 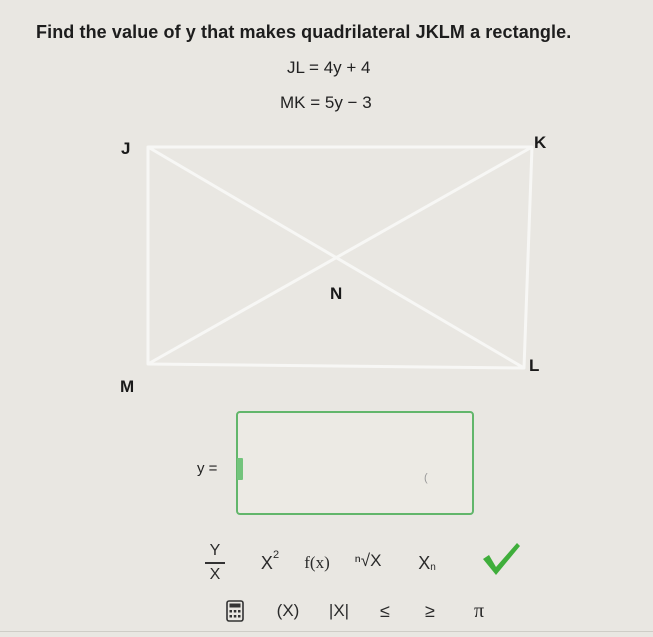 What do you see at coordinates (240, 469) in the screenshot?
I see `text-caret` at bounding box center [240, 469].